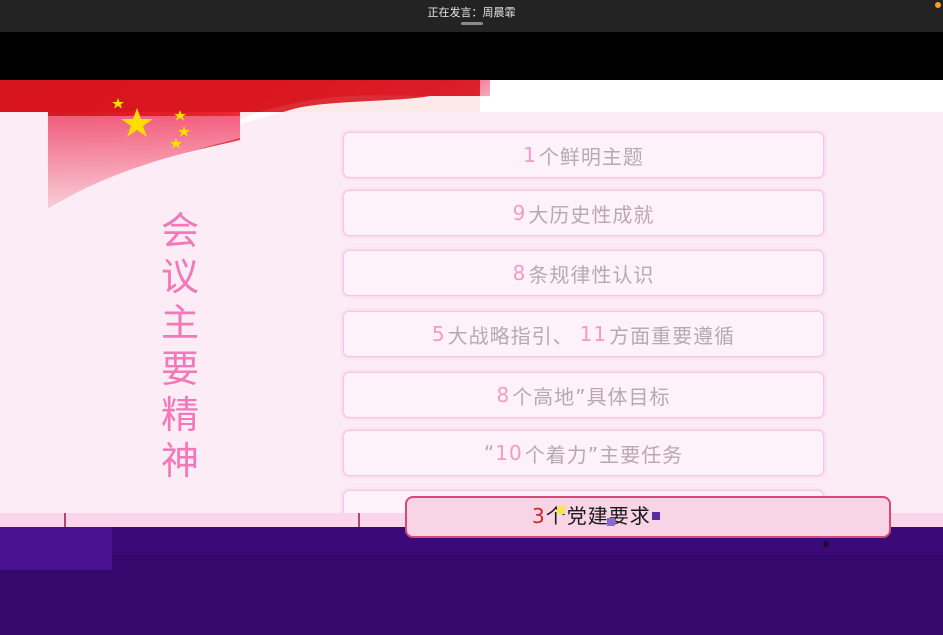  What do you see at coordinates (591, 214) in the screenshot?
I see `item-text: 大历史性成就` at bounding box center [591, 214].